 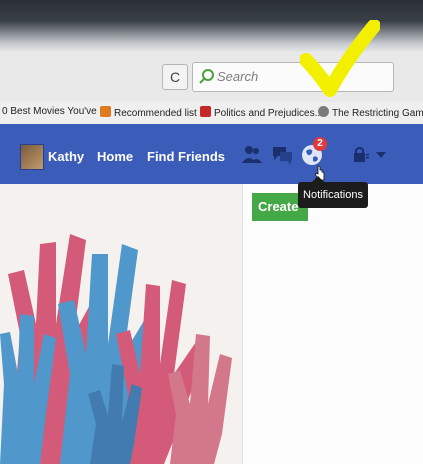 What do you see at coordinates (381, 155) in the screenshot?
I see `account-menu-chevron-down-icon` at bounding box center [381, 155].